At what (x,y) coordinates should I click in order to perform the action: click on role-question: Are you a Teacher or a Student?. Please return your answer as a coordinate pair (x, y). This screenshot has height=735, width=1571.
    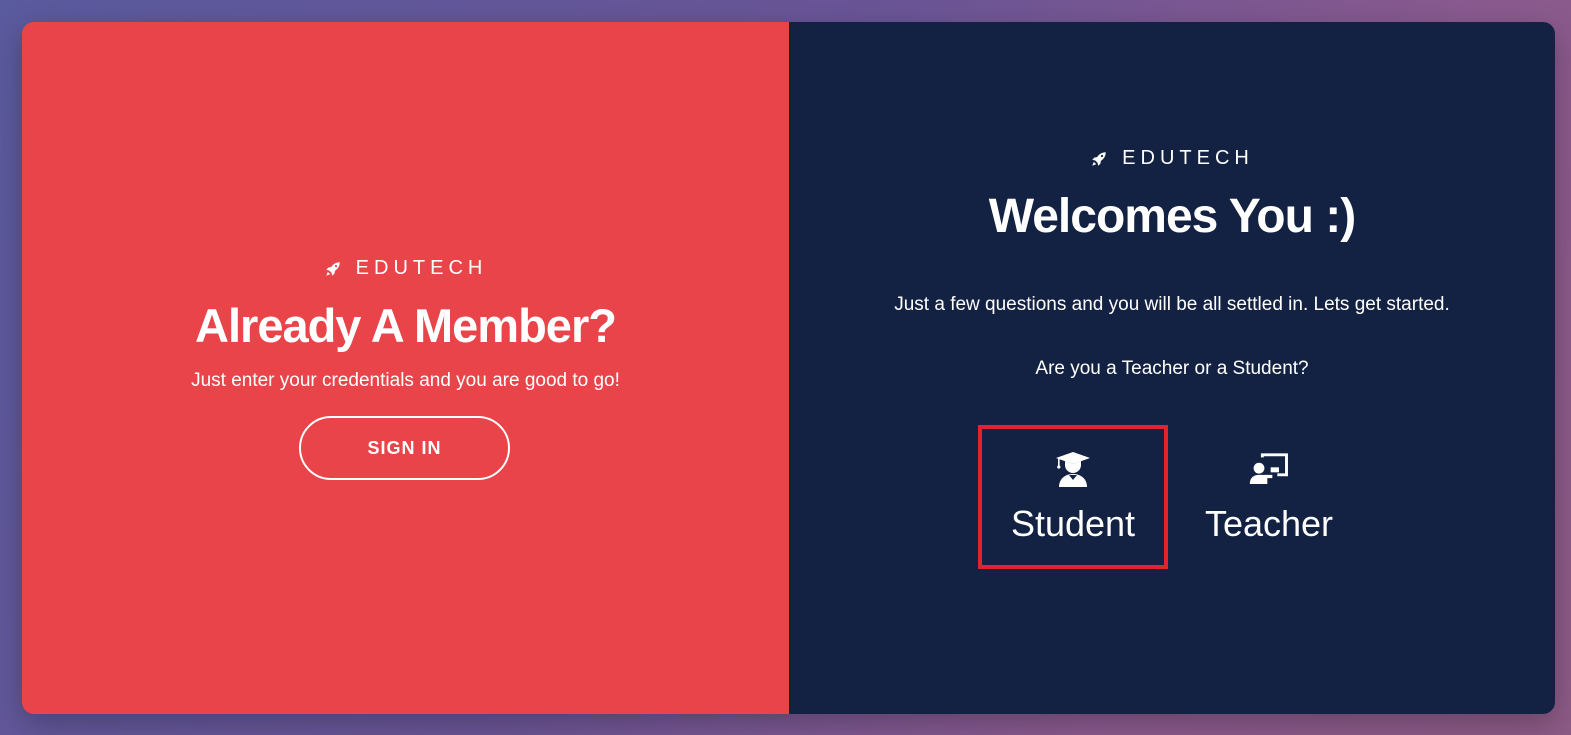
    Looking at the image, I should click on (1172, 368).